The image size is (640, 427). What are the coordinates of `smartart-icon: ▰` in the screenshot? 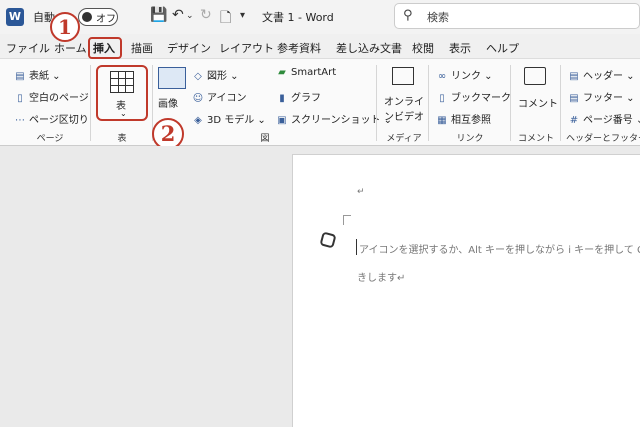 It's located at (282, 72).